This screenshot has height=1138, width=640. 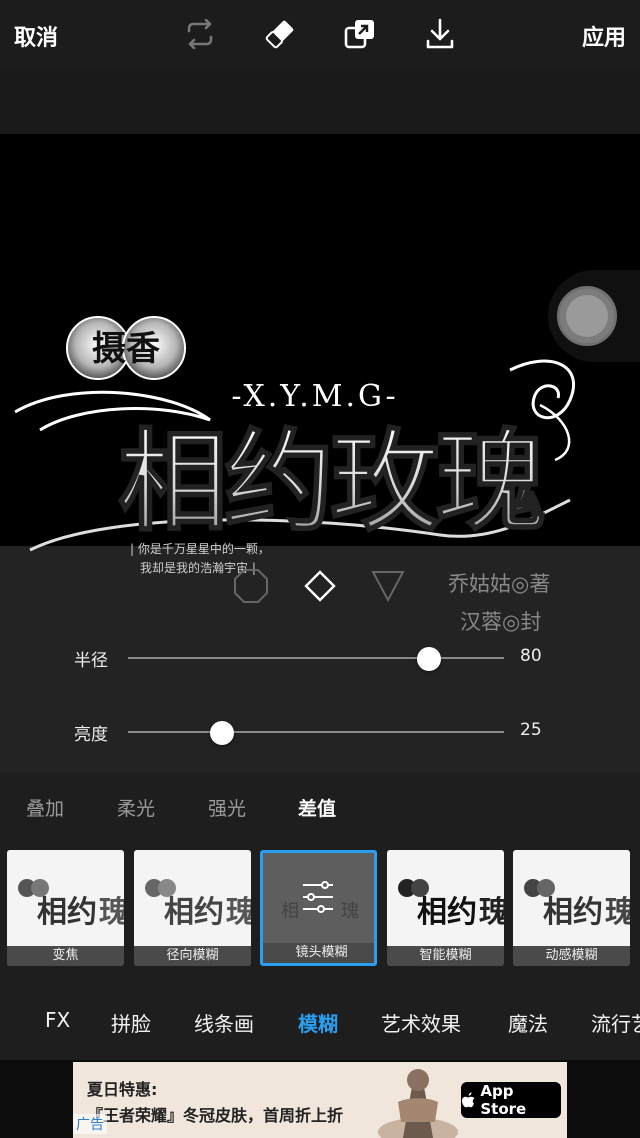 I want to click on radius-label: 半径, so click(x=91, y=661).